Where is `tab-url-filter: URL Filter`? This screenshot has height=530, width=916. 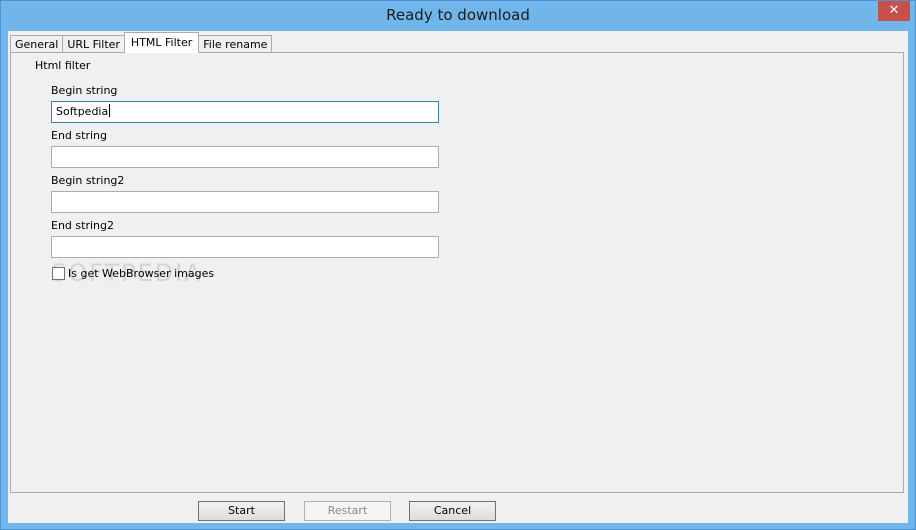
tab-url-filter: URL Filter is located at coordinates (93, 44).